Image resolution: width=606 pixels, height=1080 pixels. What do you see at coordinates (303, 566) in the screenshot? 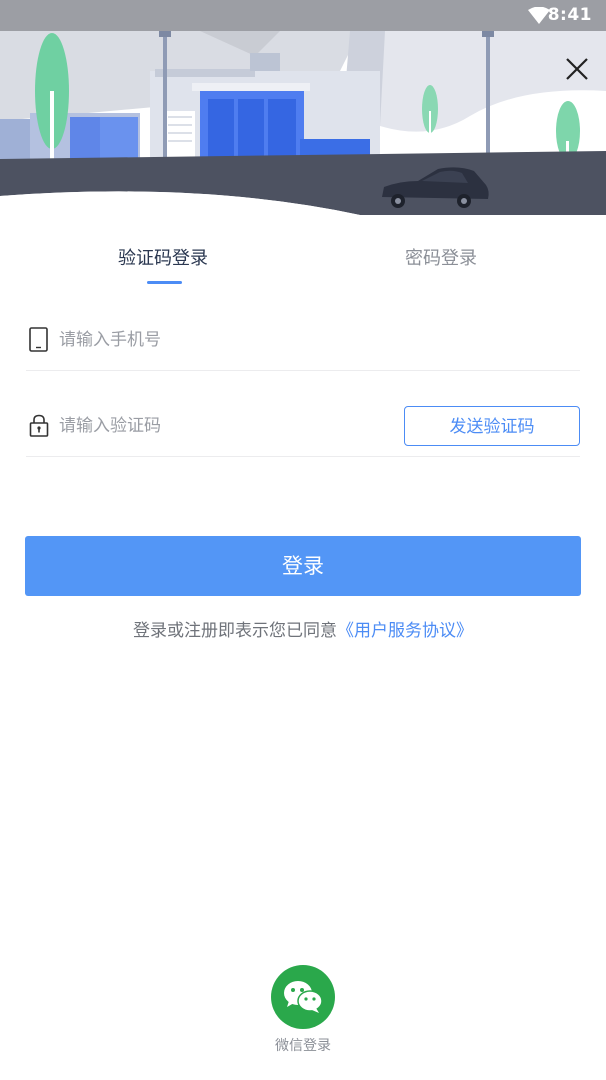
I see `login-button: 登录` at bounding box center [303, 566].